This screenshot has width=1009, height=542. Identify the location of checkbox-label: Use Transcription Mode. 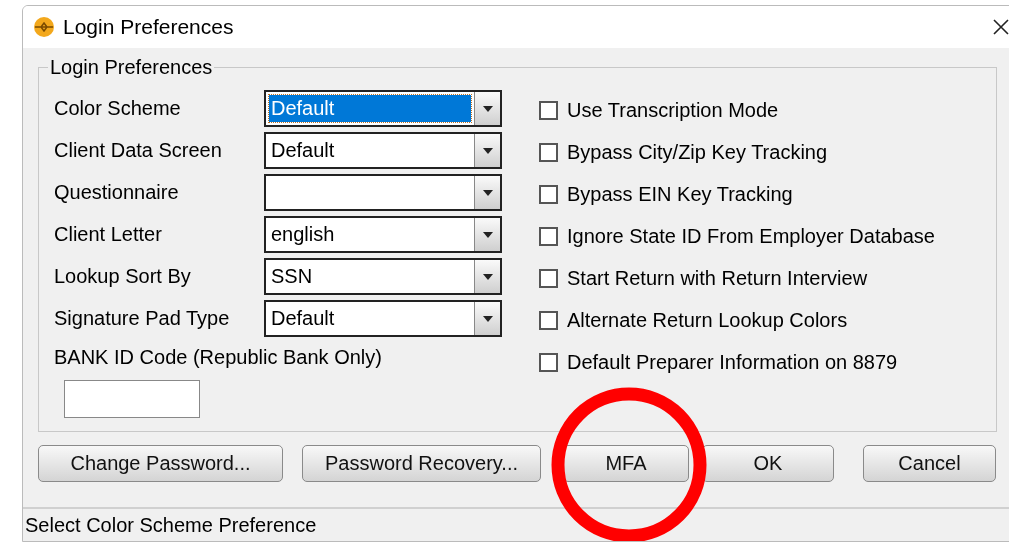
(673, 110).